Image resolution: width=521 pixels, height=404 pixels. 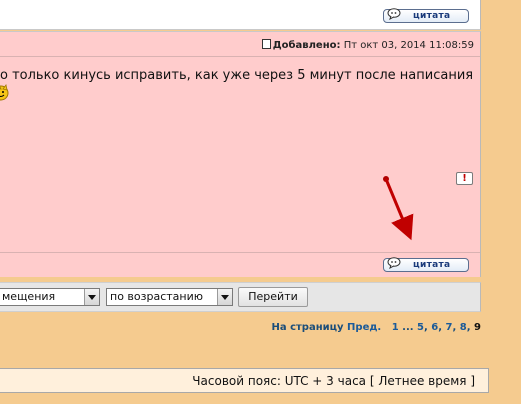 I want to click on current-page: 9, so click(x=477, y=327).